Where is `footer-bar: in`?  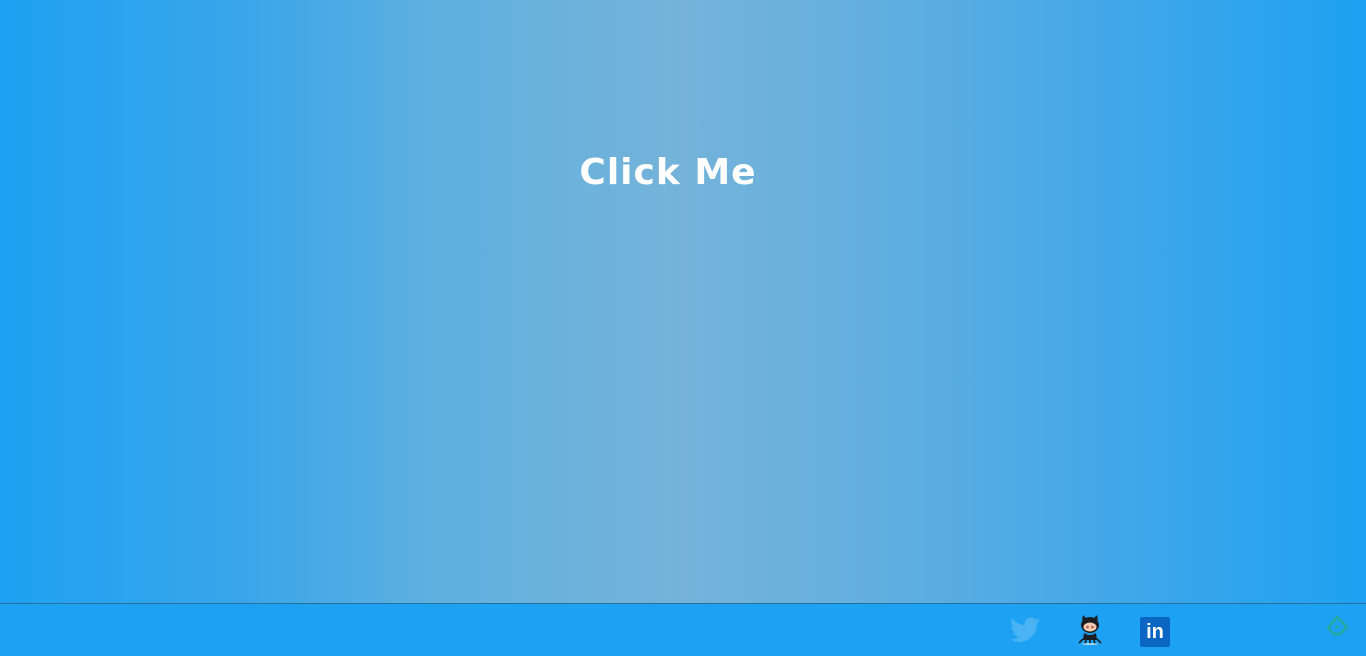 footer-bar: in is located at coordinates (683, 629).